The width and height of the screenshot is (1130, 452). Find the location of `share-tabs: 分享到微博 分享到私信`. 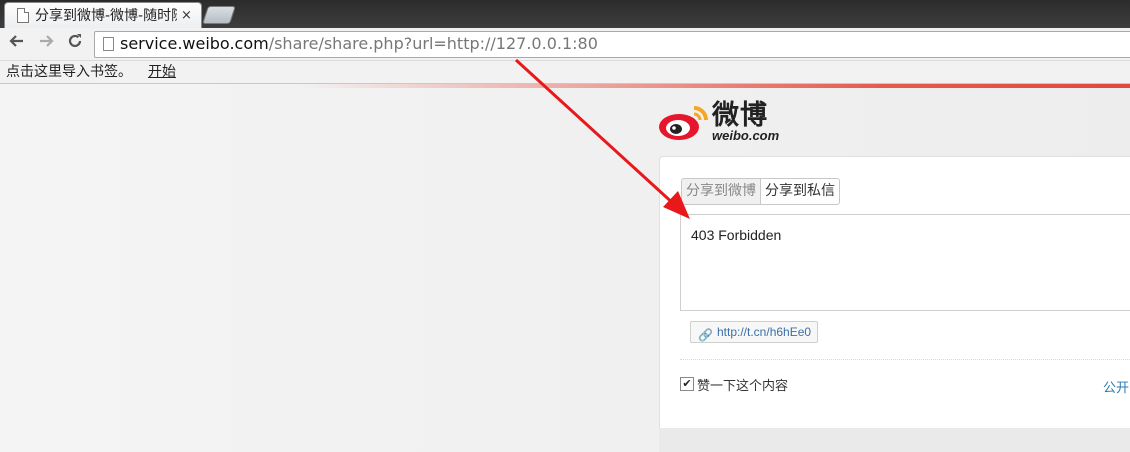

share-tabs: 分享到微博 分享到私信 is located at coordinates (760, 191).